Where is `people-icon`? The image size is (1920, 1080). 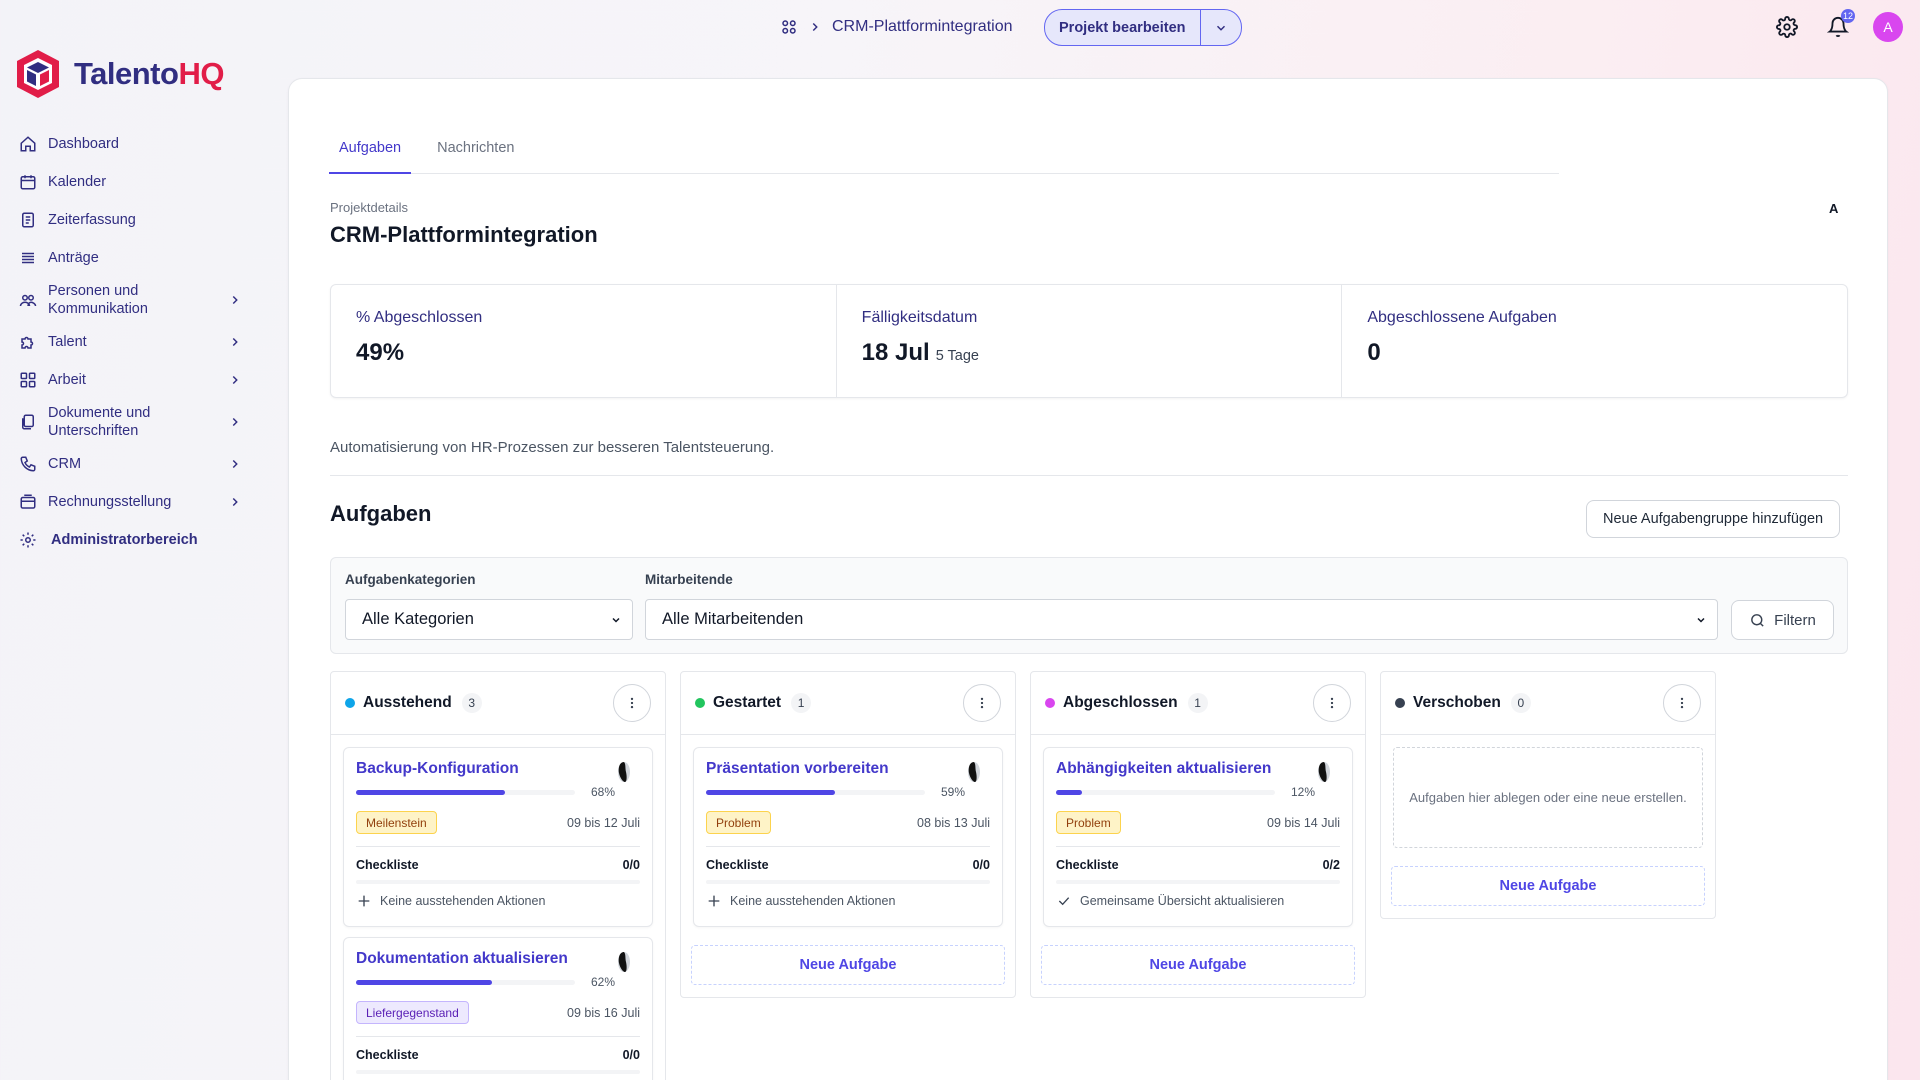 people-icon is located at coordinates (28, 300).